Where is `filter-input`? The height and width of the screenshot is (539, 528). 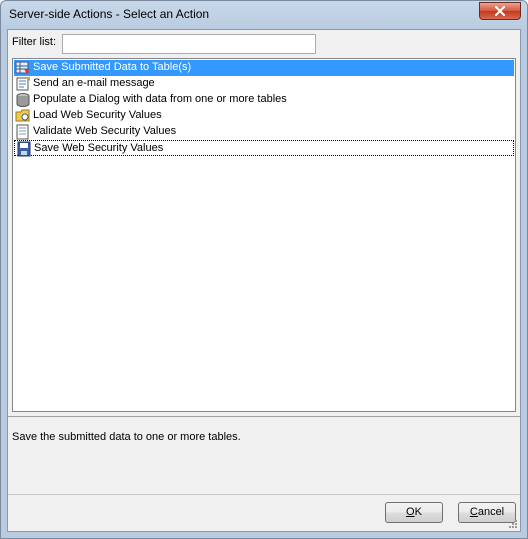
filter-input is located at coordinates (189, 44).